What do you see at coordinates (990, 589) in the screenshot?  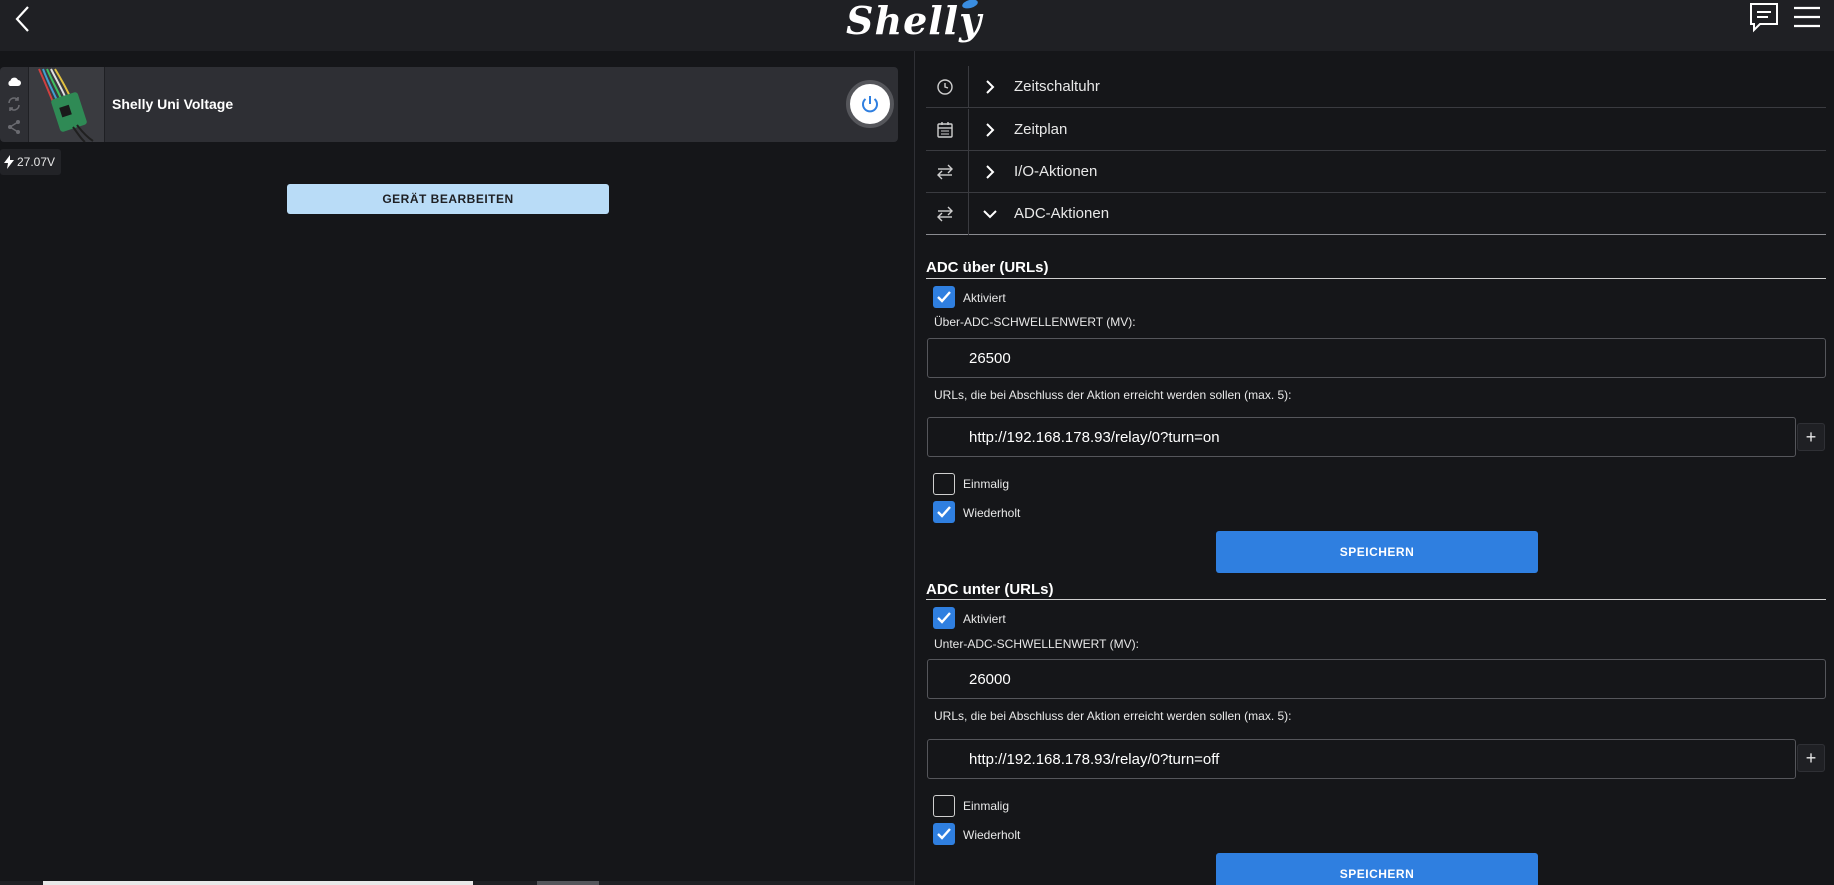 I see `adc-under-title: ADC unter (URLs)` at bounding box center [990, 589].